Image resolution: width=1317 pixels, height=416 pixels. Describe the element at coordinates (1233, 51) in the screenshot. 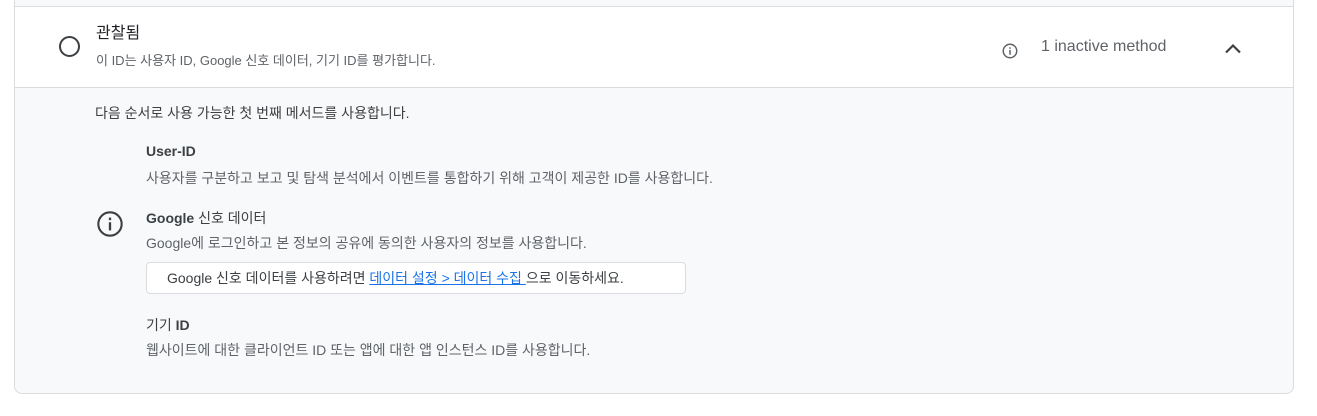

I see `chevron-up-icon` at that location.